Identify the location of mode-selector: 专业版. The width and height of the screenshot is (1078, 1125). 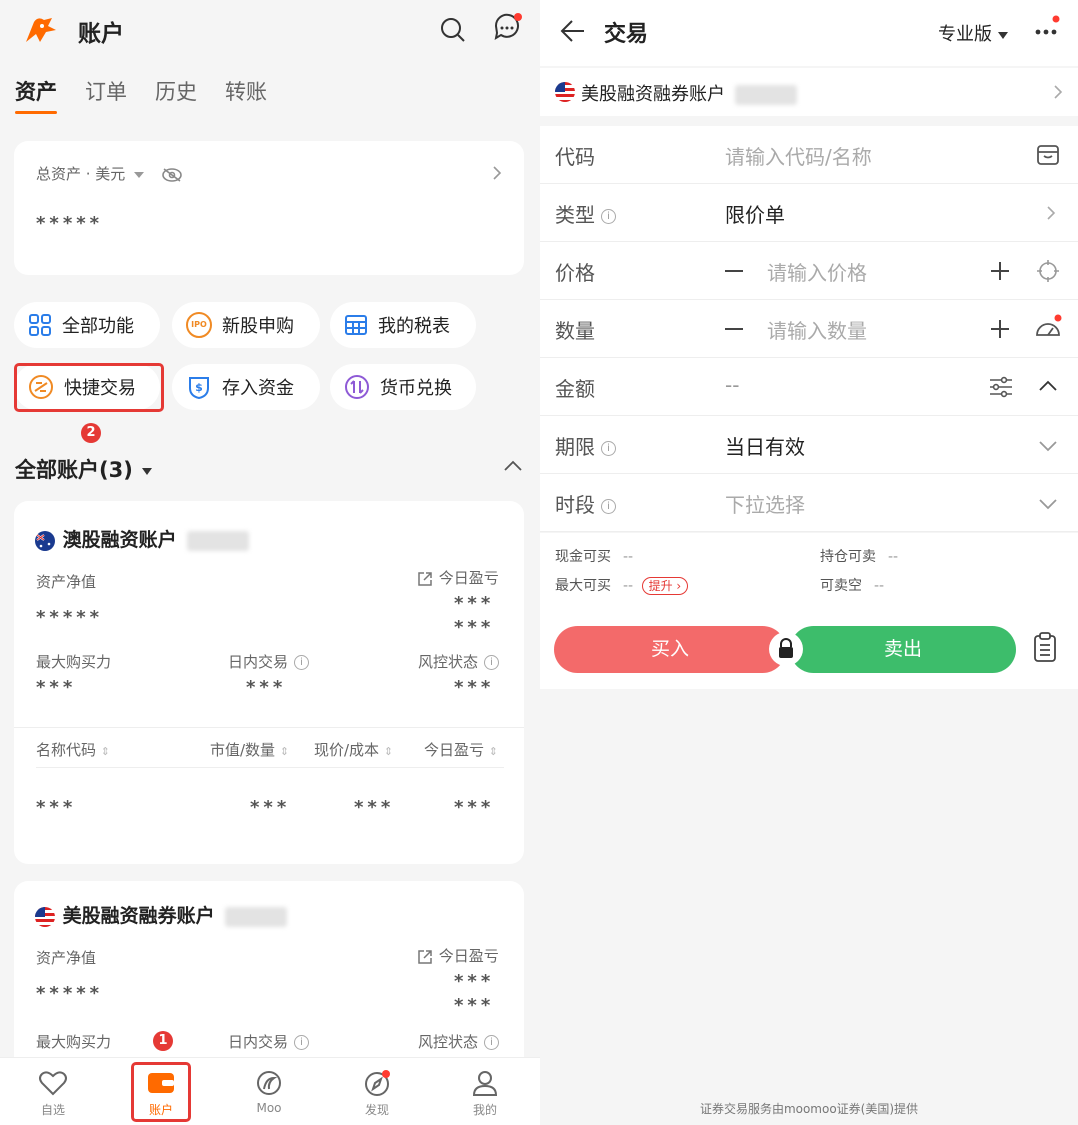
(973, 33).